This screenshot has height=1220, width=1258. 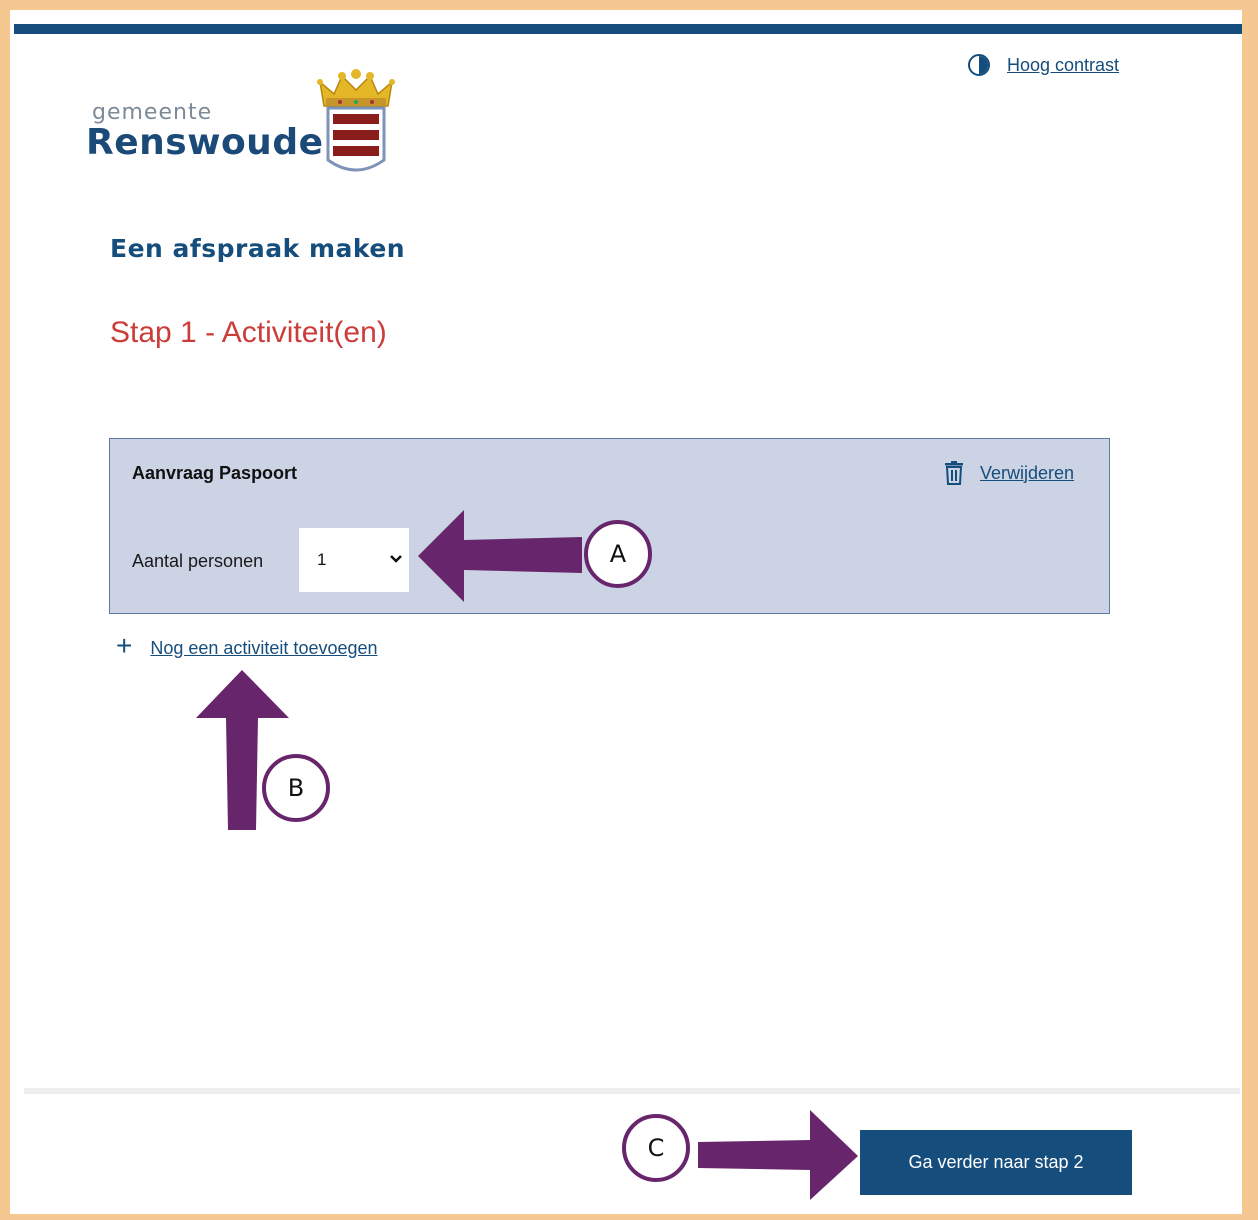 I want to click on marker-b: B, so click(x=296, y=788).